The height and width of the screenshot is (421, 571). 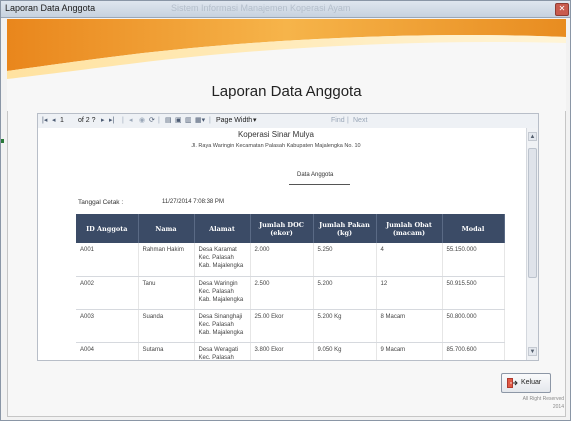 I want to click on cell-pakan: 5.250, so click(x=345, y=260).